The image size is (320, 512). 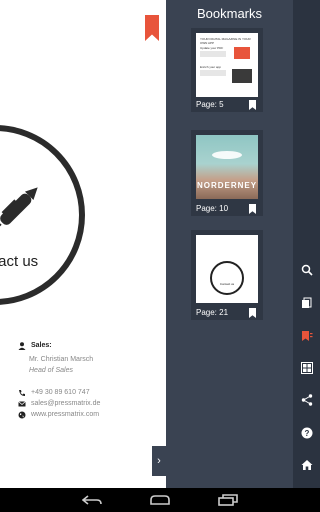 I want to click on bookmark-thumbnail: Contact us, so click(x=227, y=269).